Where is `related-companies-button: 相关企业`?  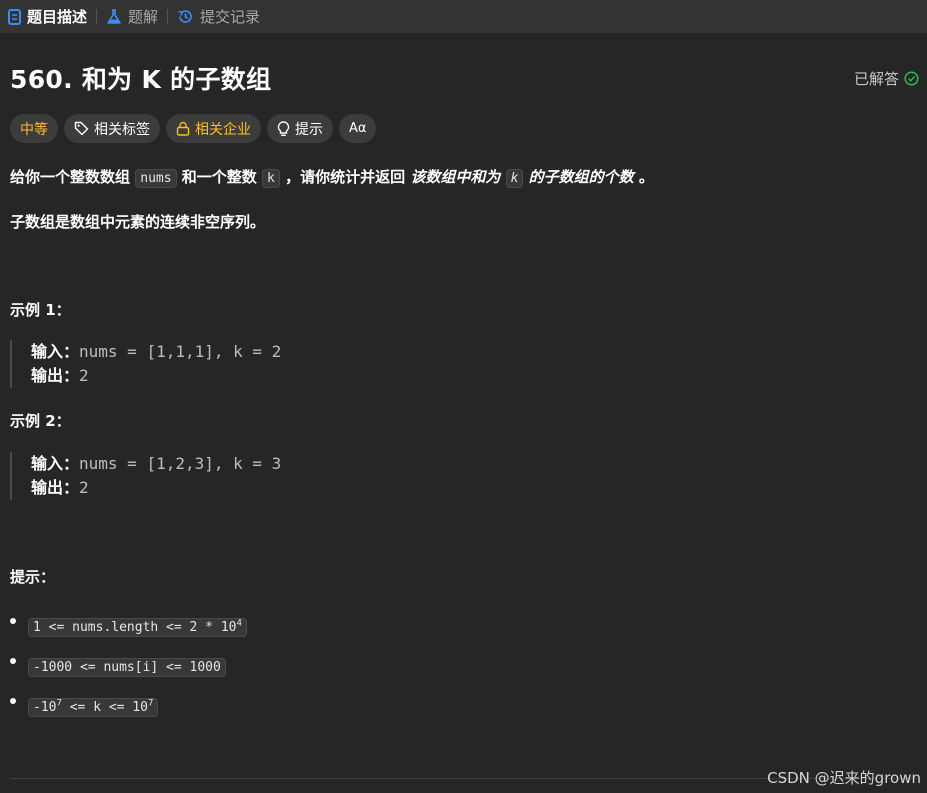
related-companies-button: 相关企业 is located at coordinates (213, 128).